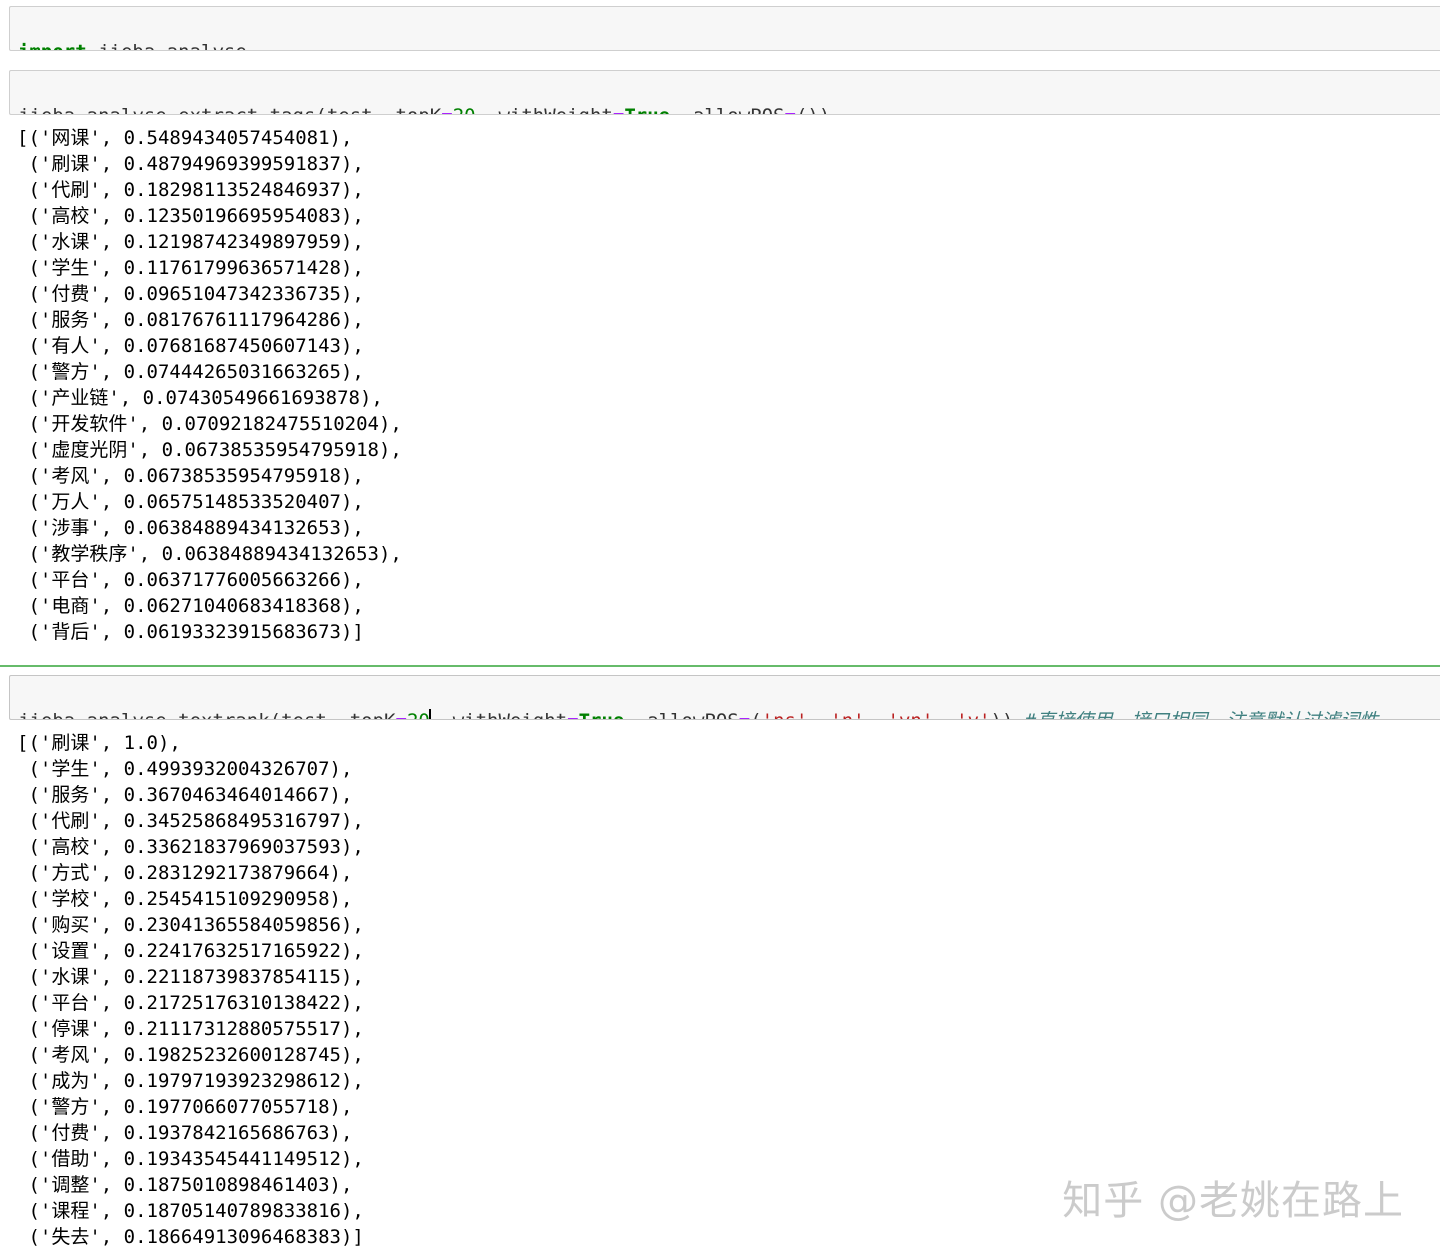 The width and height of the screenshot is (1440, 1260). Describe the element at coordinates (720, 666) in the screenshot. I see `selected-cell-indicator` at that location.